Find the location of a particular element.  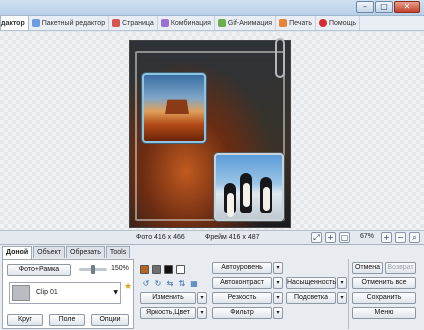

autolevel-dropdown: ▾ is located at coordinates (278, 268).